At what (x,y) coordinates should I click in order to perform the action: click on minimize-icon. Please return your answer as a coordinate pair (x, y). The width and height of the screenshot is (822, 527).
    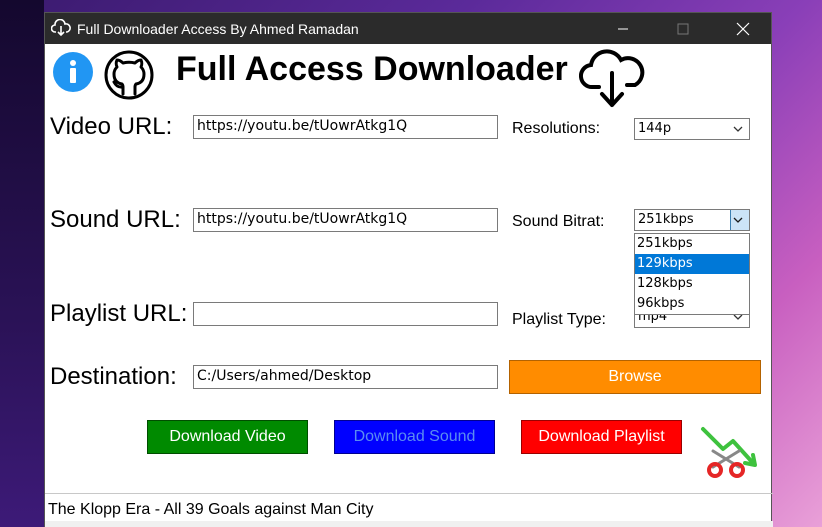
    Looking at the image, I should click on (623, 28).